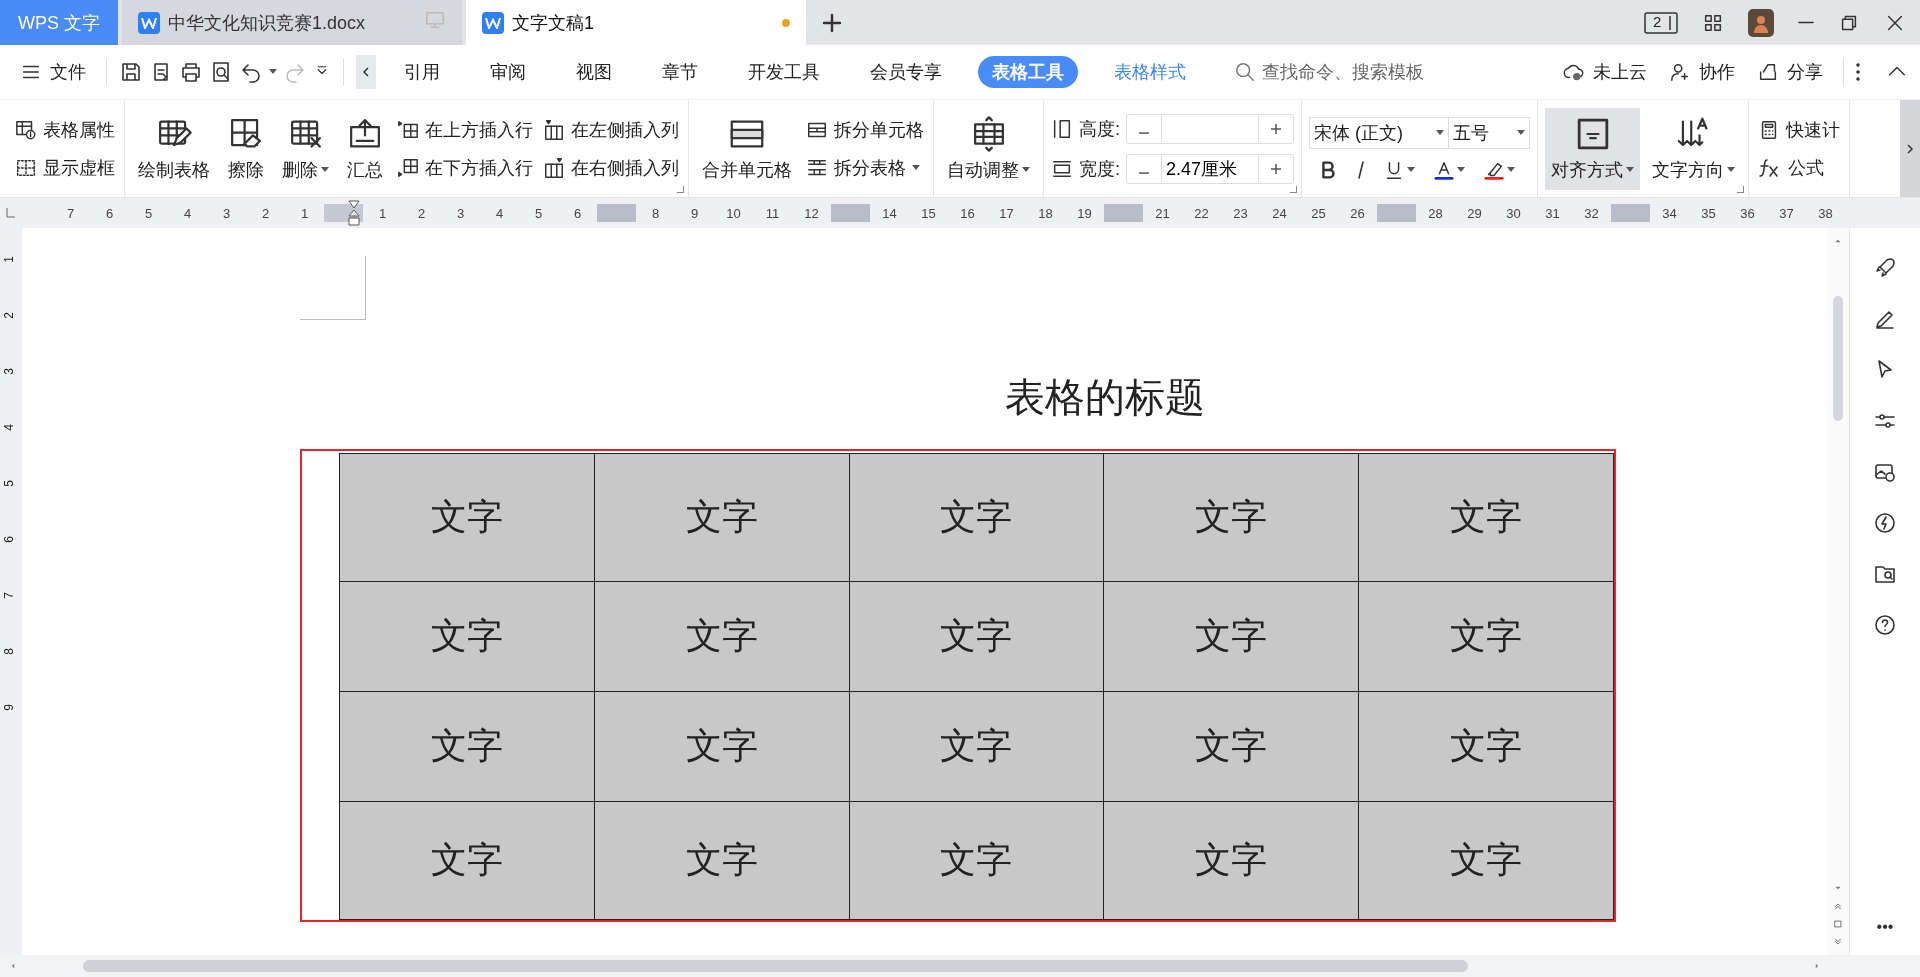  Describe the element at coordinates (305, 148) in the screenshot. I see `ribbon-button: 删除` at that location.